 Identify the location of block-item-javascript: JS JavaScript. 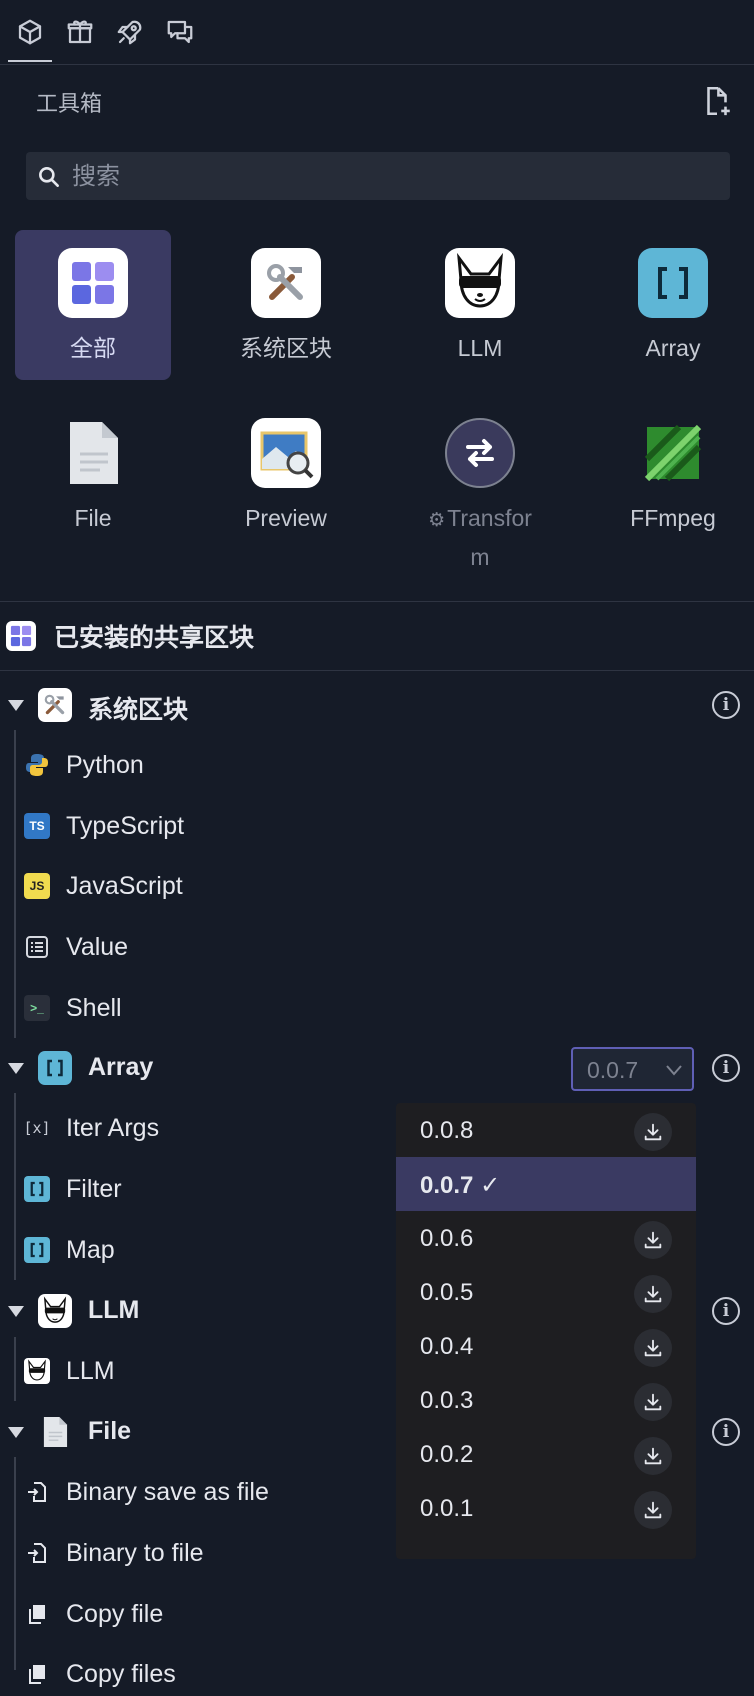
(204, 886).